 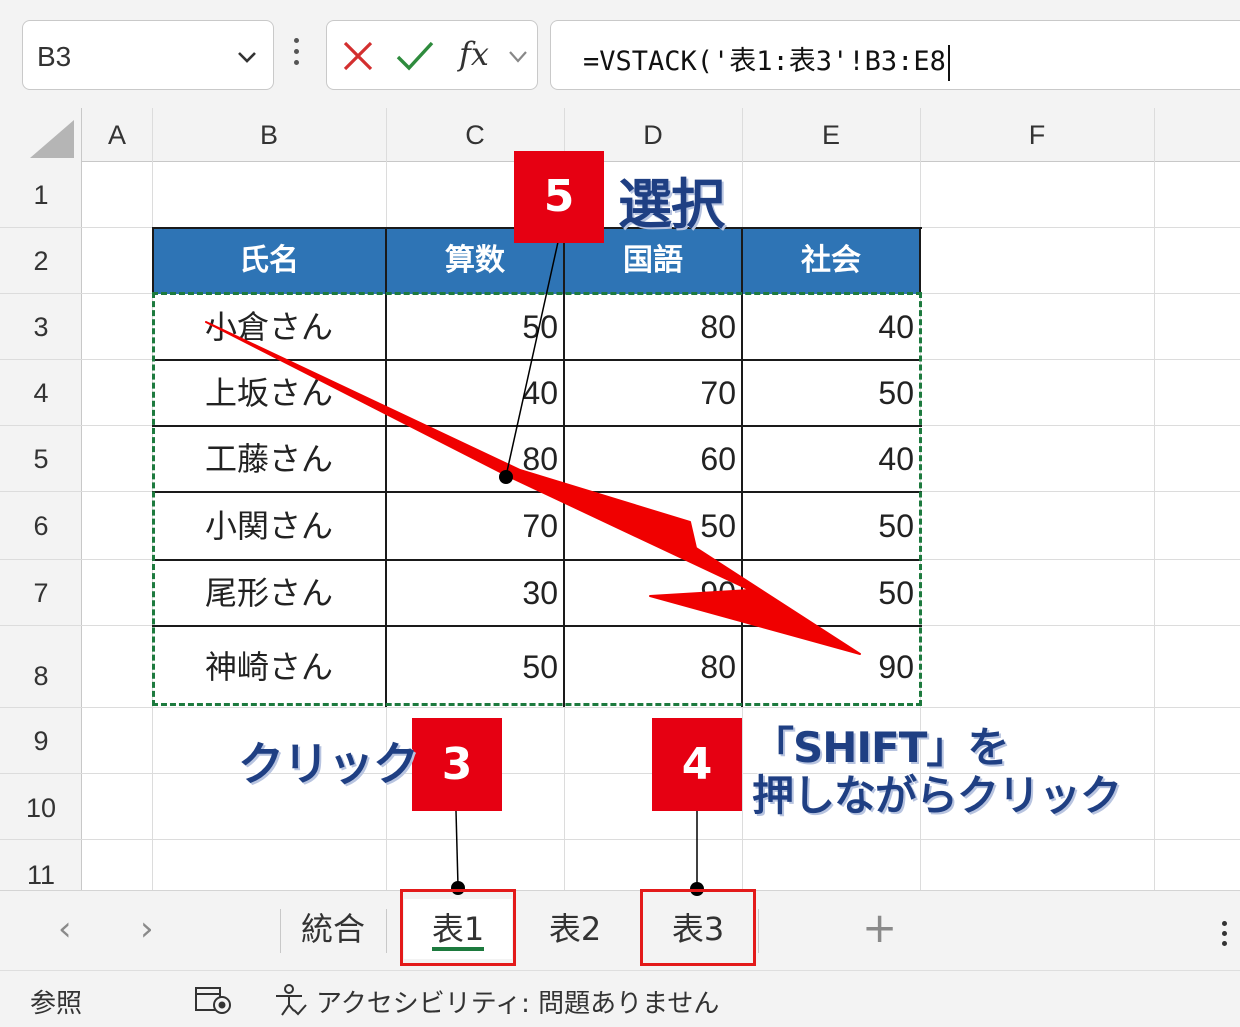 What do you see at coordinates (148, 55) in the screenshot?
I see `name-box: B3` at bounding box center [148, 55].